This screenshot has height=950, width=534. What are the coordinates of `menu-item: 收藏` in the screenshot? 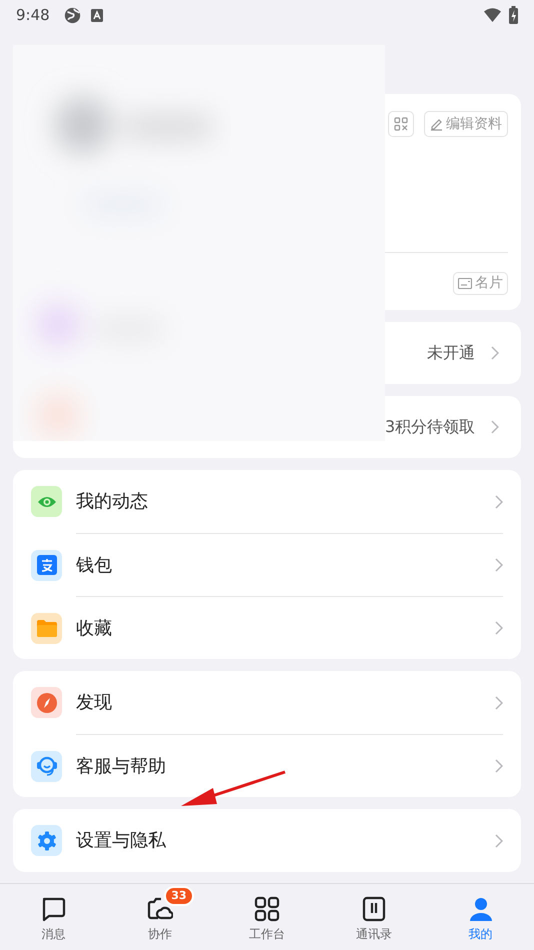 It's located at (289, 627).